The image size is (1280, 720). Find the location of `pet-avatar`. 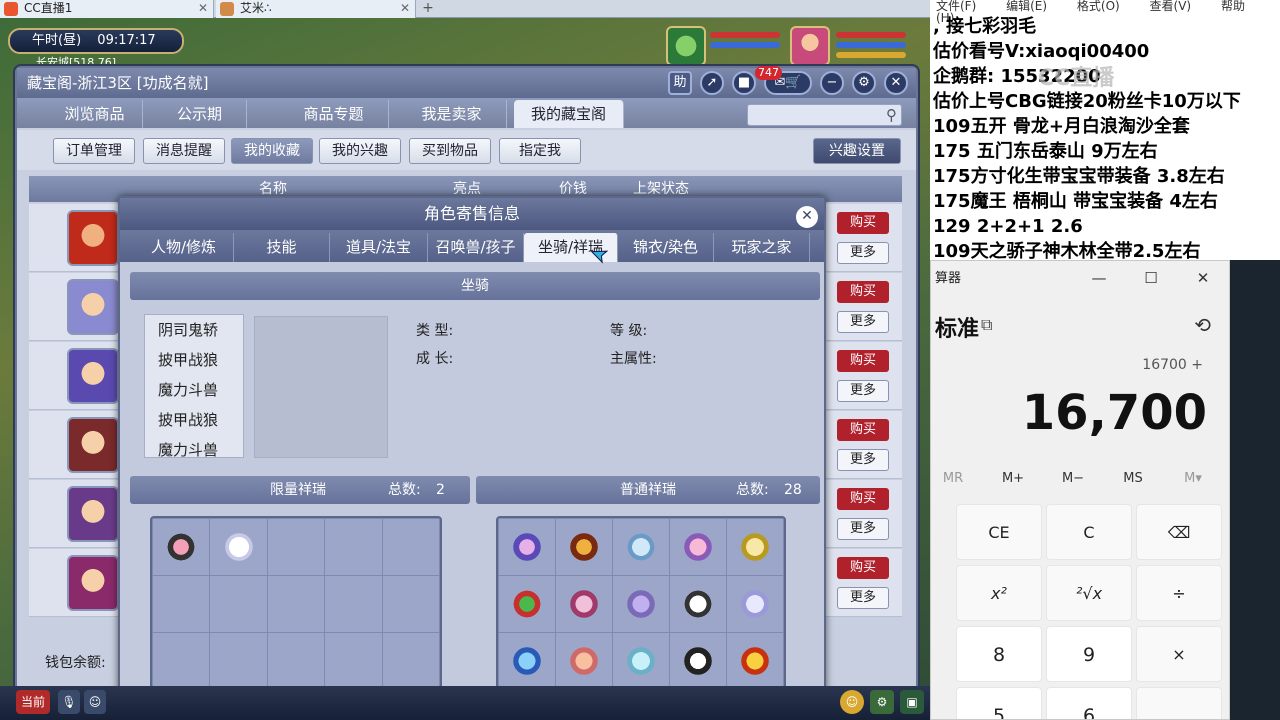

pet-avatar is located at coordinates (686, 46).